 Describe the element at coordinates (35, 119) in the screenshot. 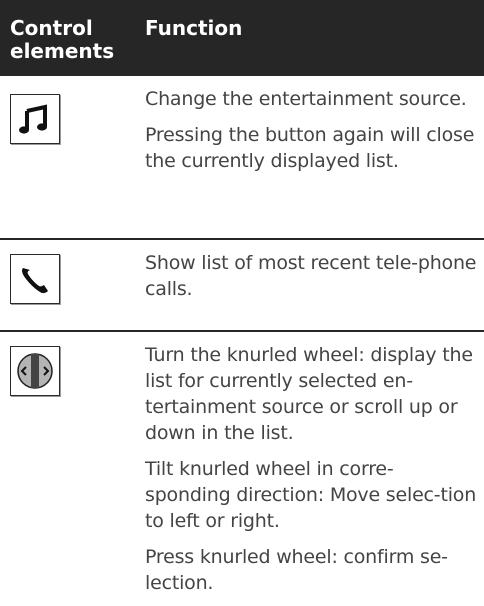

I see `music-note-icon` at that location.